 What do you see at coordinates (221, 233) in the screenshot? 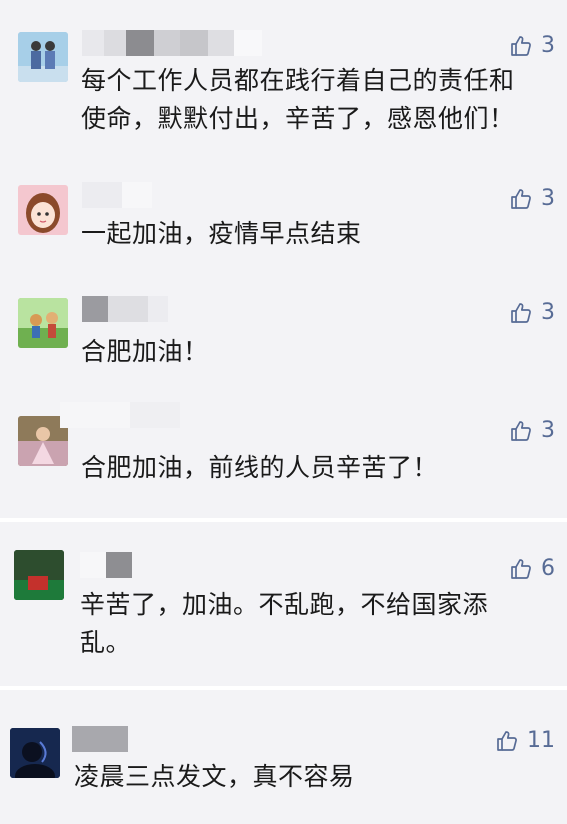
I see `comment-text: 一起加油，疫情早点结束` at bounding box center [221, 233].